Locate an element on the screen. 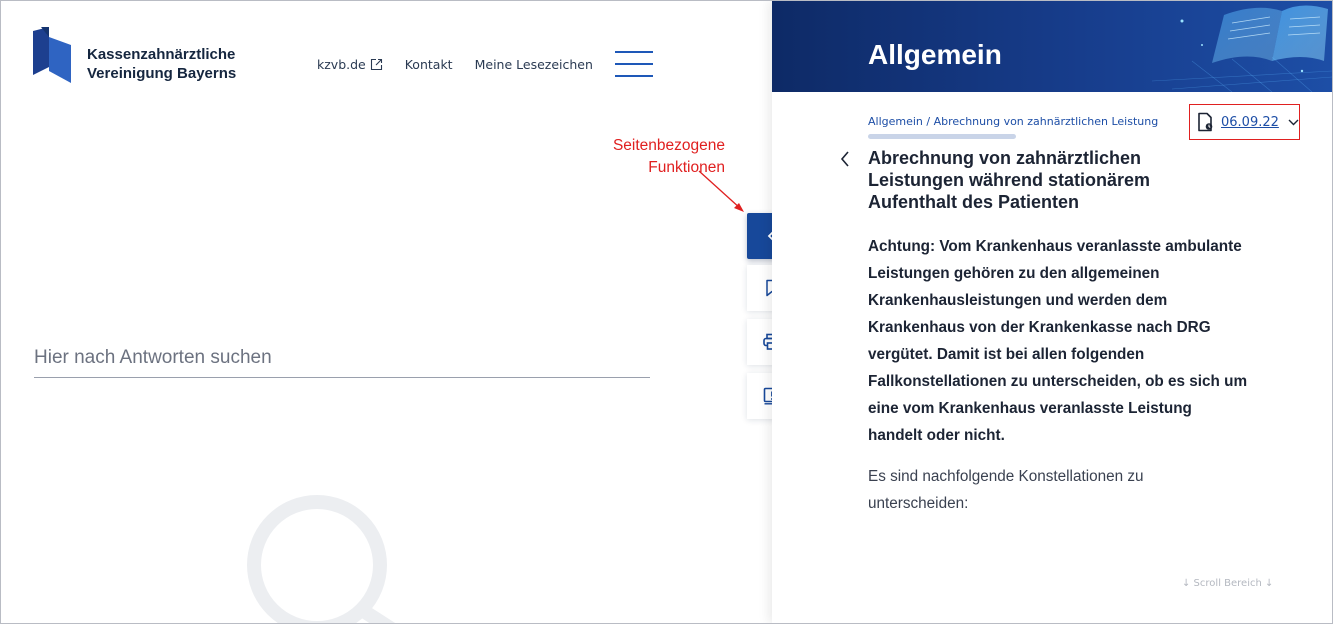 This screenshot has width=1333, height=624. paragraph-line: unterscheiden: is located at coordinates (918, 503).